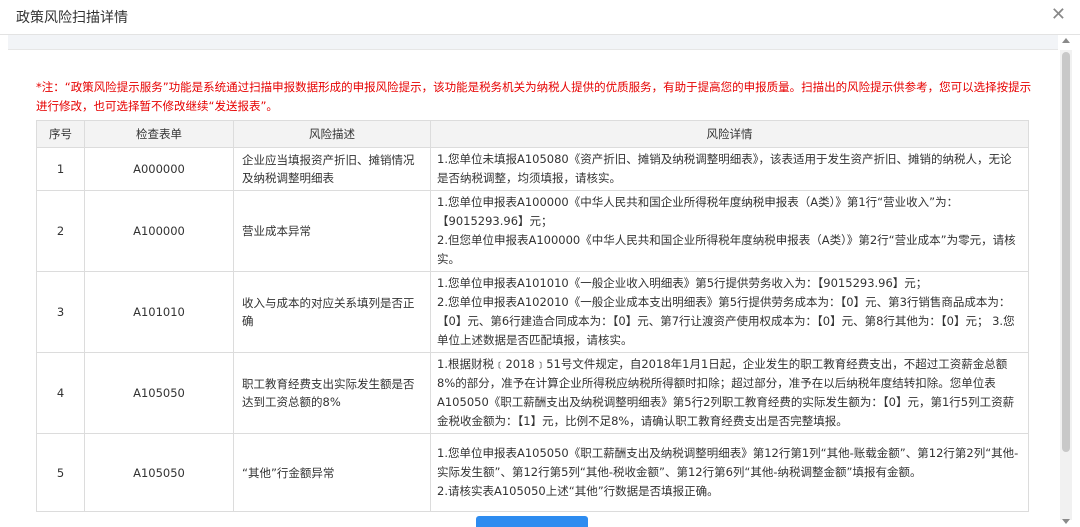  I want to click on table-header-row: 序号 检查表单 风险描述 风险详情, so click(532, 134).